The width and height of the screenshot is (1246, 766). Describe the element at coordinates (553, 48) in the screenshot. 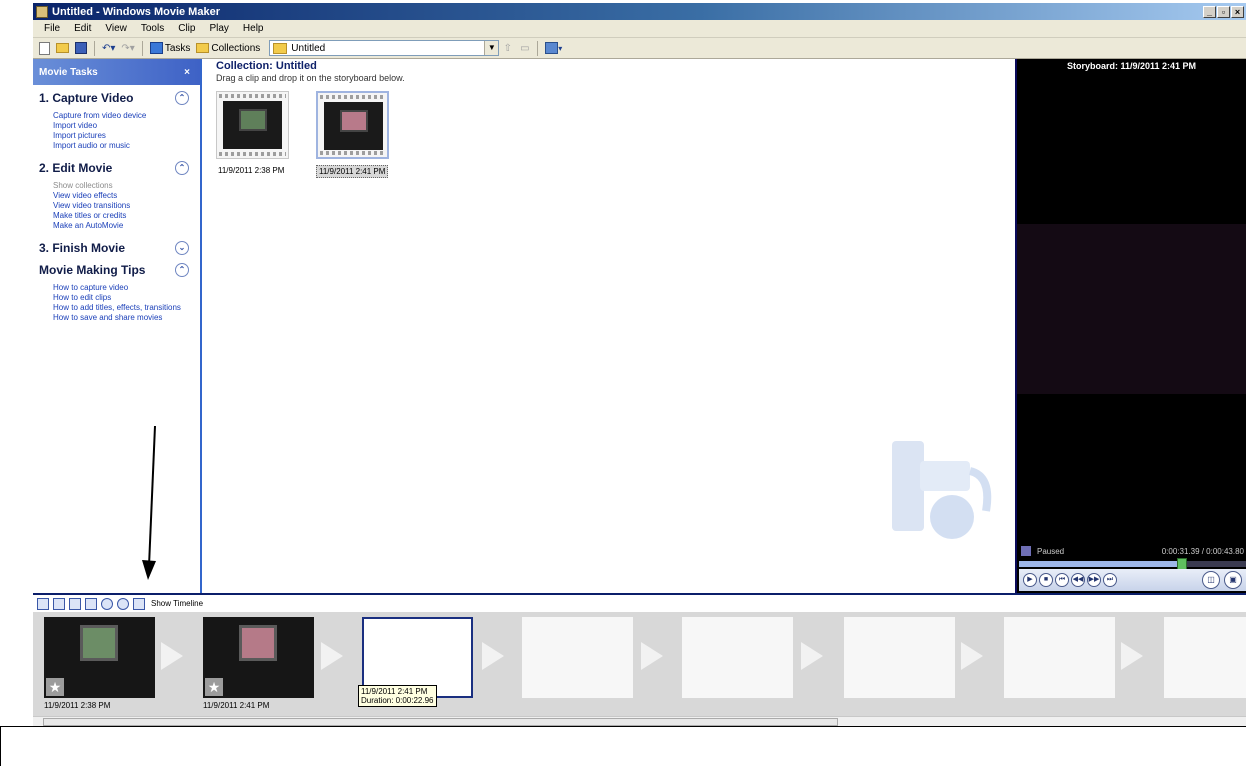

I see `views-button: ▾` at that location.